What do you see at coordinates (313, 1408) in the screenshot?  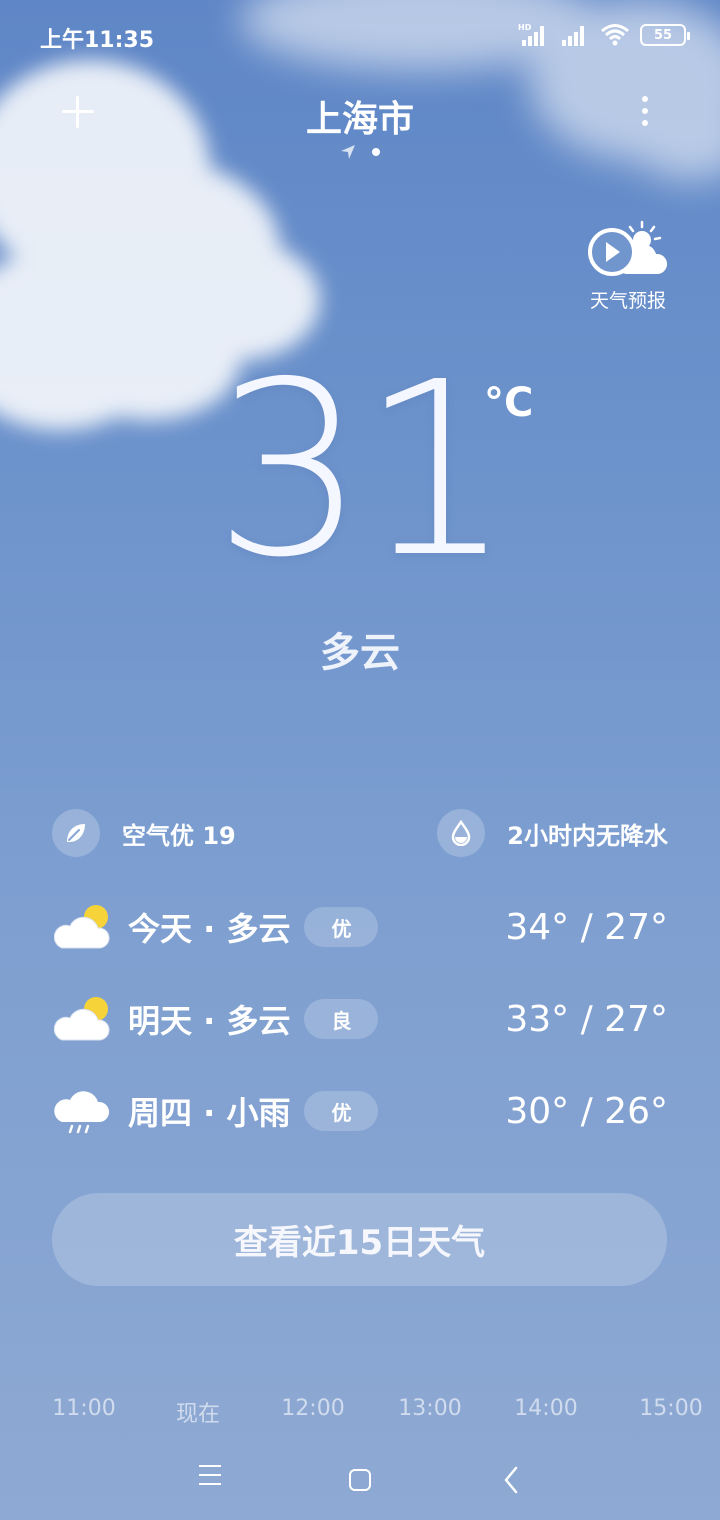 I see `hour-label: 12:00` at bounding box center [313, 1408].